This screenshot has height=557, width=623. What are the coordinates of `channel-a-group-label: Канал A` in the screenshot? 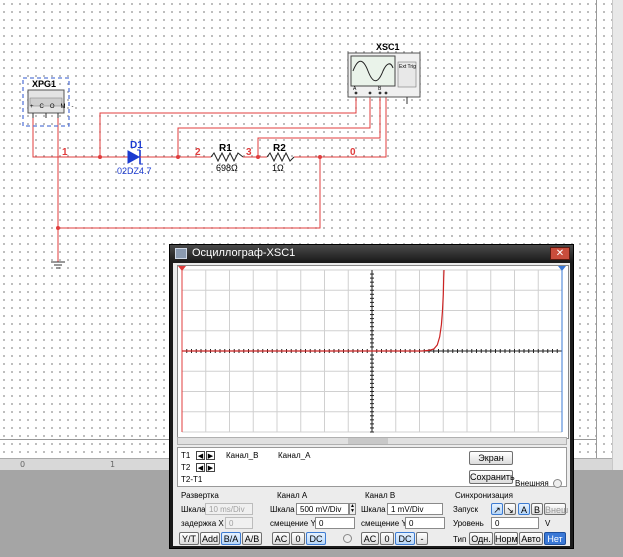 It's located at (292, 495).